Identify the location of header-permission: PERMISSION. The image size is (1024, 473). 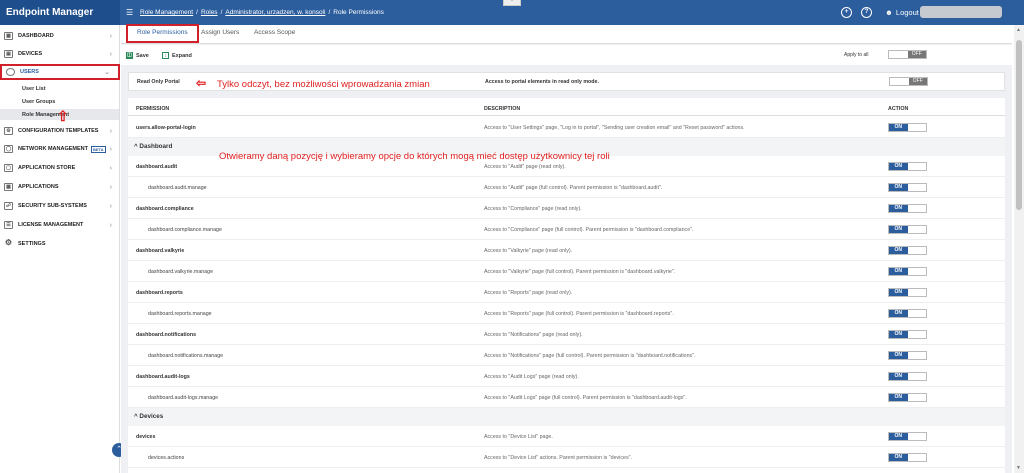
(153, 109).